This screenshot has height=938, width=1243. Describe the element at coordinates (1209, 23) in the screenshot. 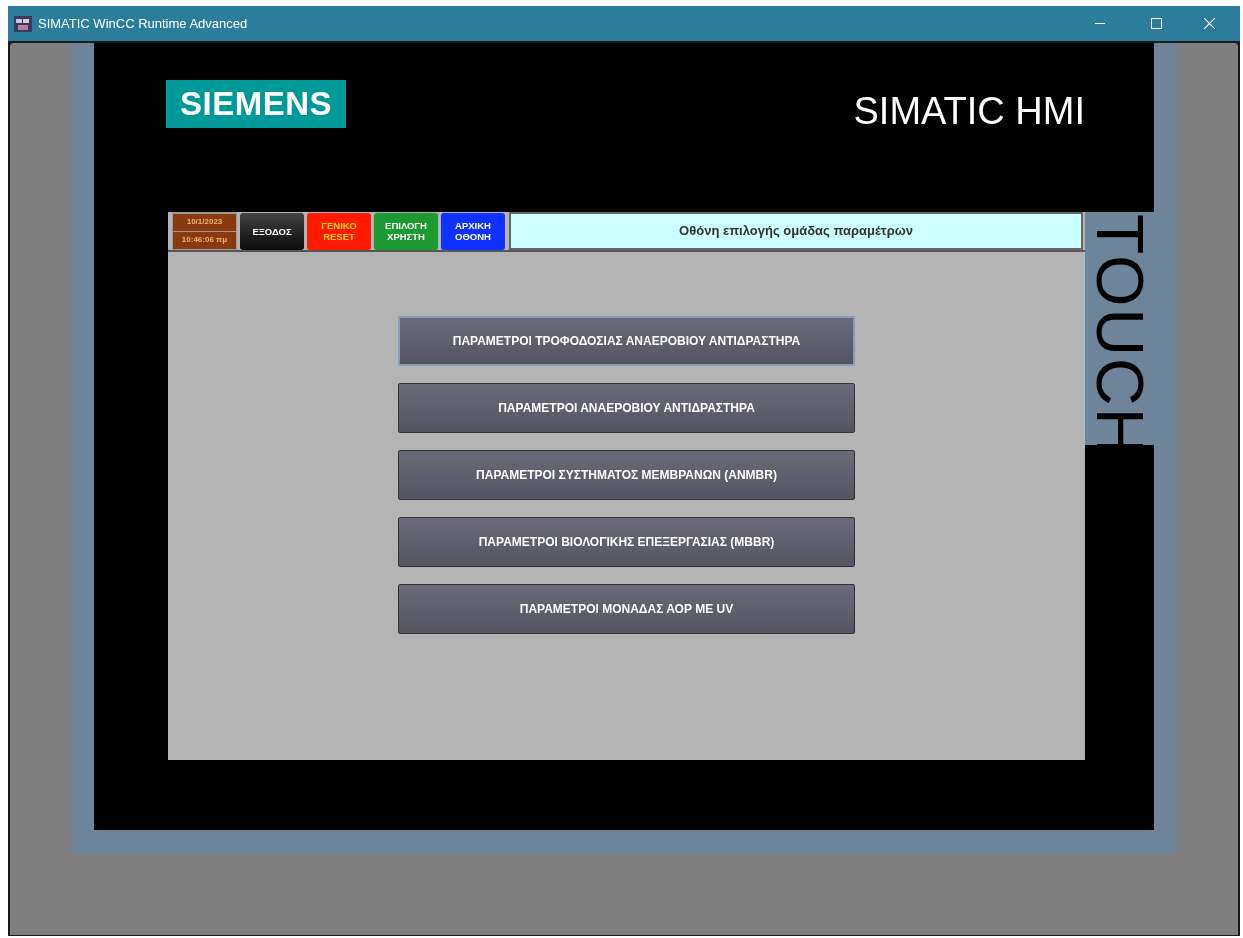

I see `close-icon` at that location.